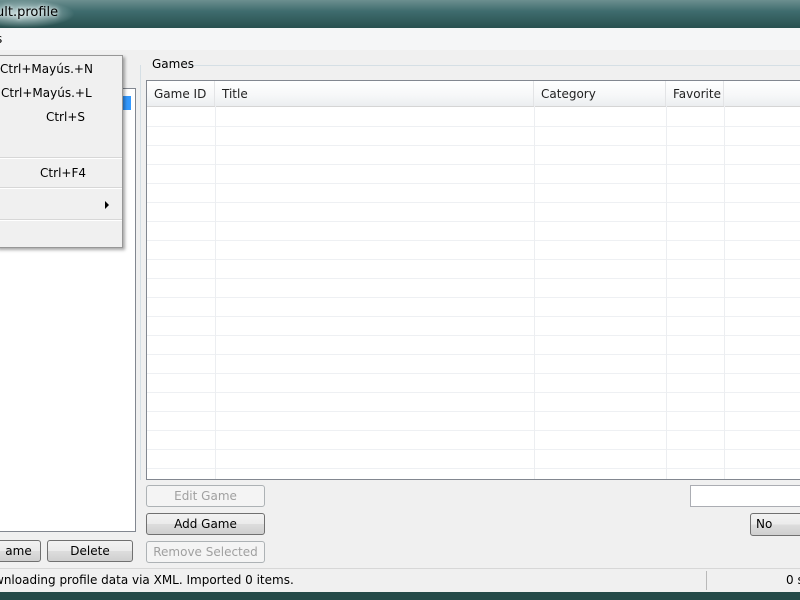 The height and width of the screenshot is (600, 800). Describe the element at coordinates (695, 93) in the screenshot. I see `column-header-favorite: Favorite` at that location.